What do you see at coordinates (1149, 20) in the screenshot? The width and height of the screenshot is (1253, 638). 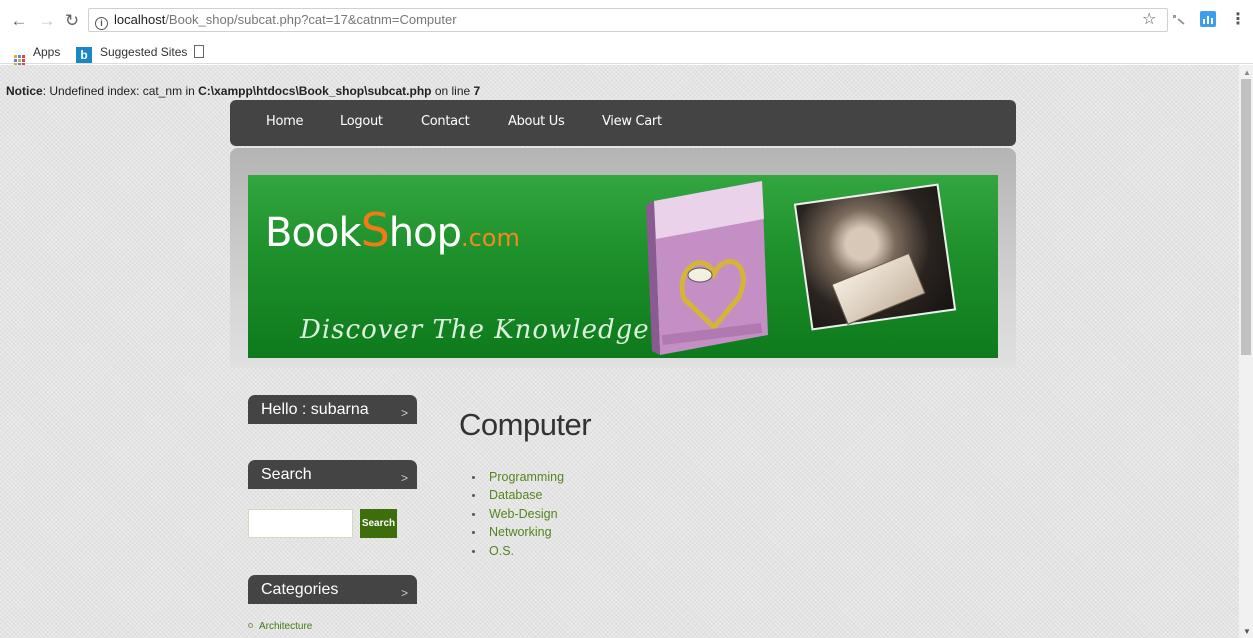 I see `bookmark-star-icon: ☆` at bounding box center [1149, 20].